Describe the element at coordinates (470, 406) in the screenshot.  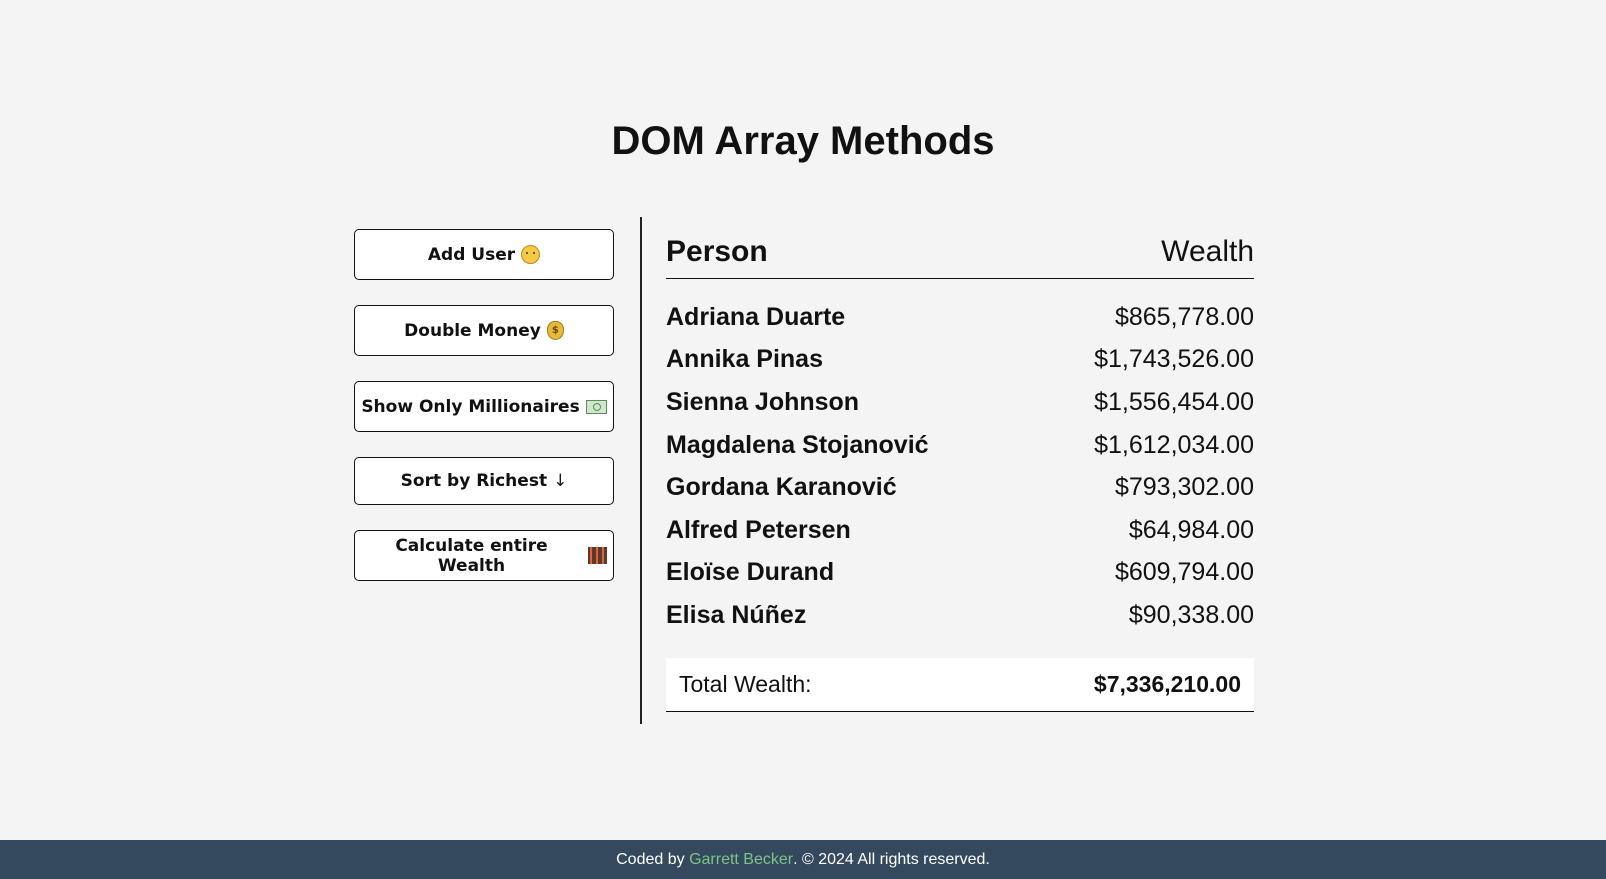
I see `show-millionaires-label: Show Only Millionaires` at that location.